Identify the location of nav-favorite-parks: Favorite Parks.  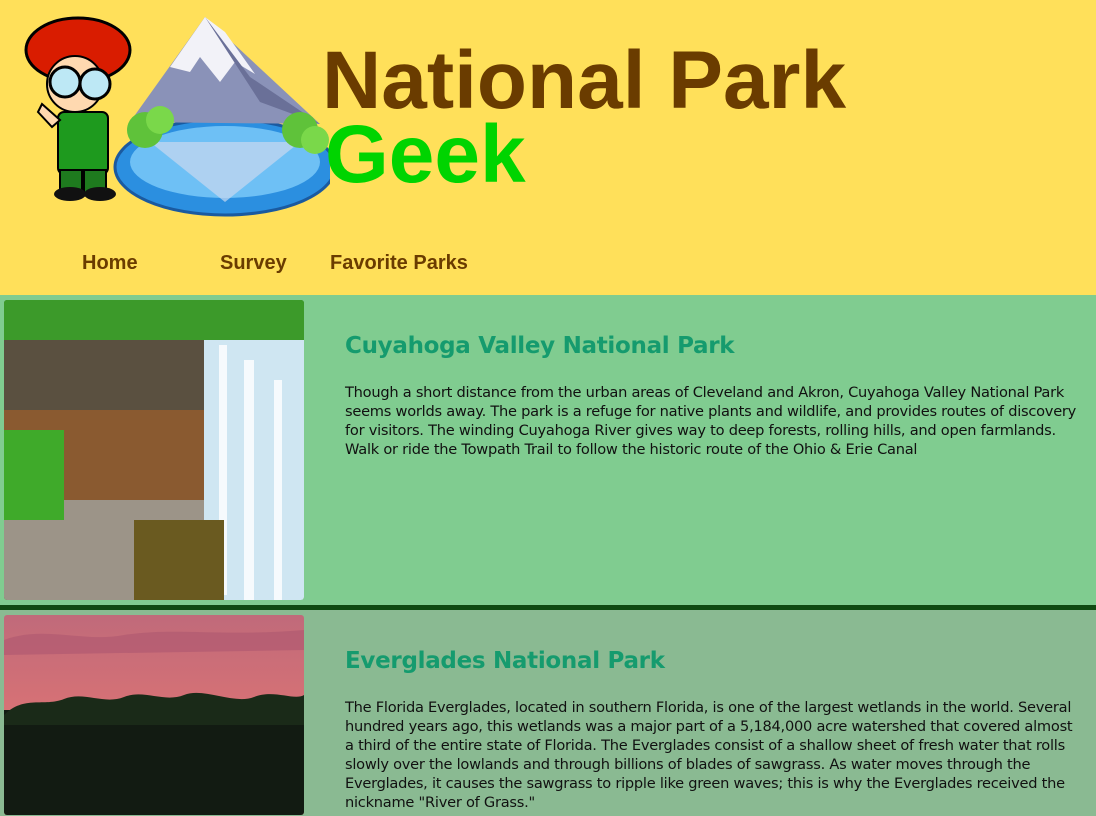
(399, 263).